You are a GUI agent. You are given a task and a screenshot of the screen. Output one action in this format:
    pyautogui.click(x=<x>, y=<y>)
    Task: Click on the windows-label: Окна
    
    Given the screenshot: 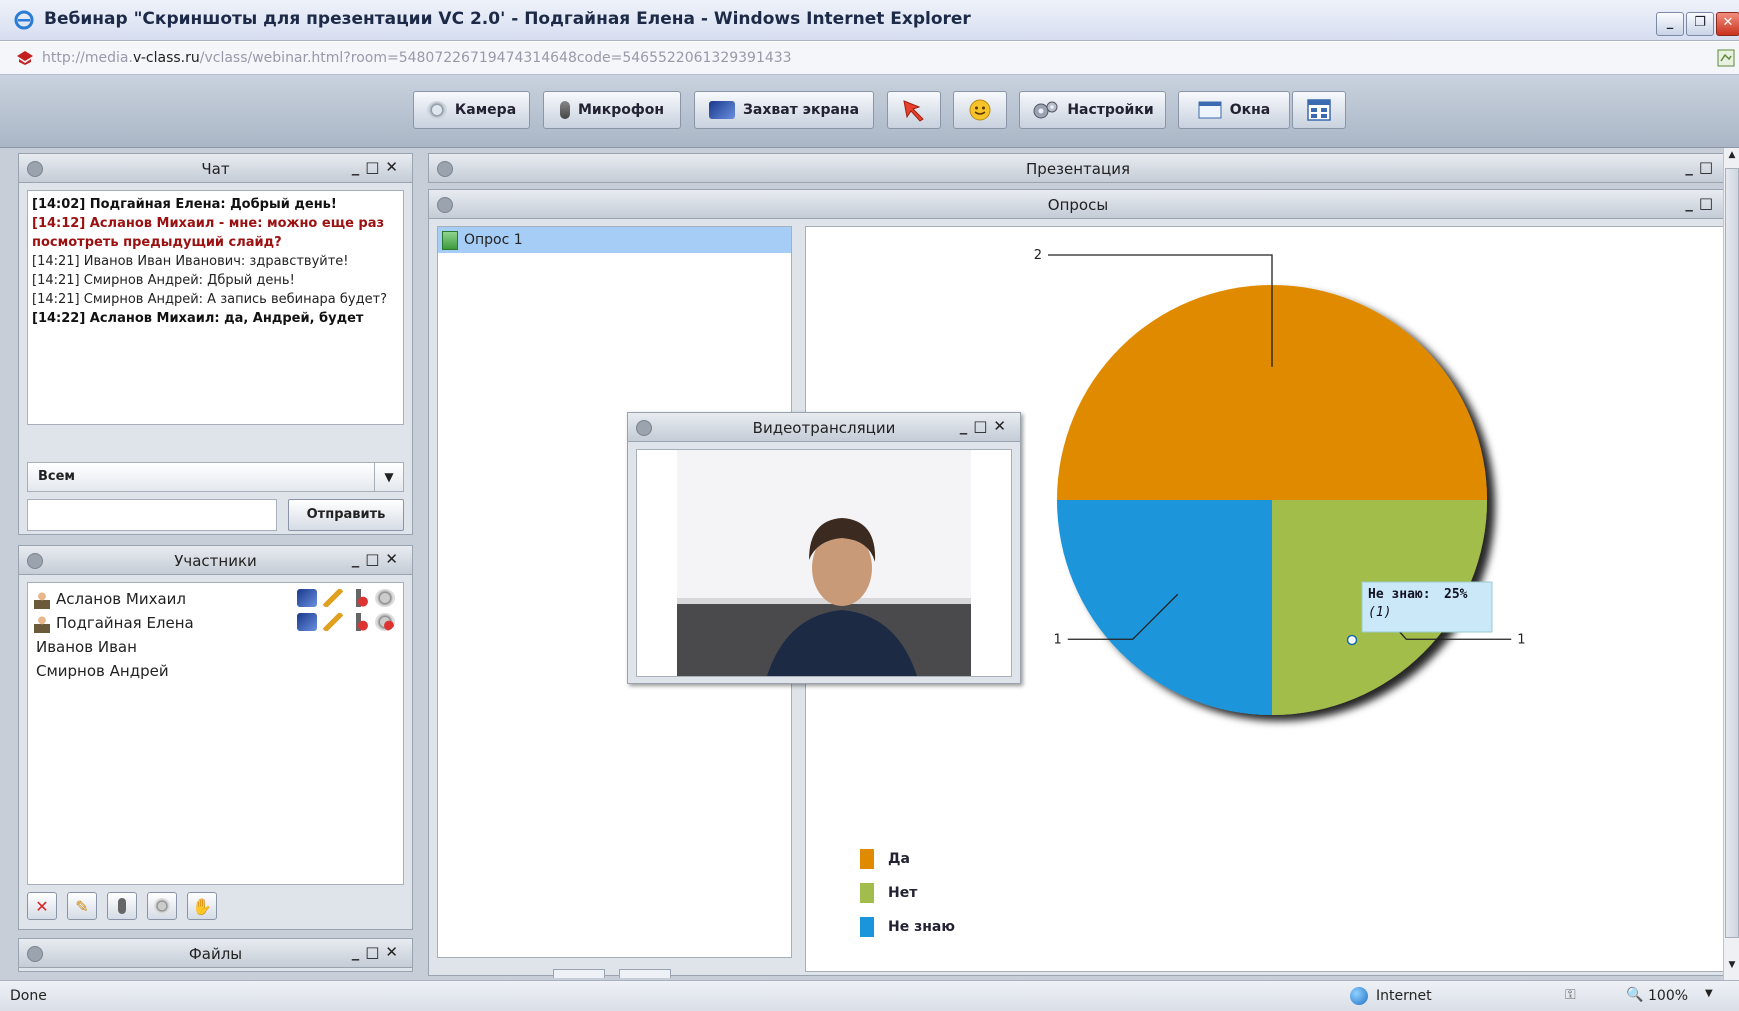 What is the action you would take?
    pyautogui.click(x=1250, y=110)
    